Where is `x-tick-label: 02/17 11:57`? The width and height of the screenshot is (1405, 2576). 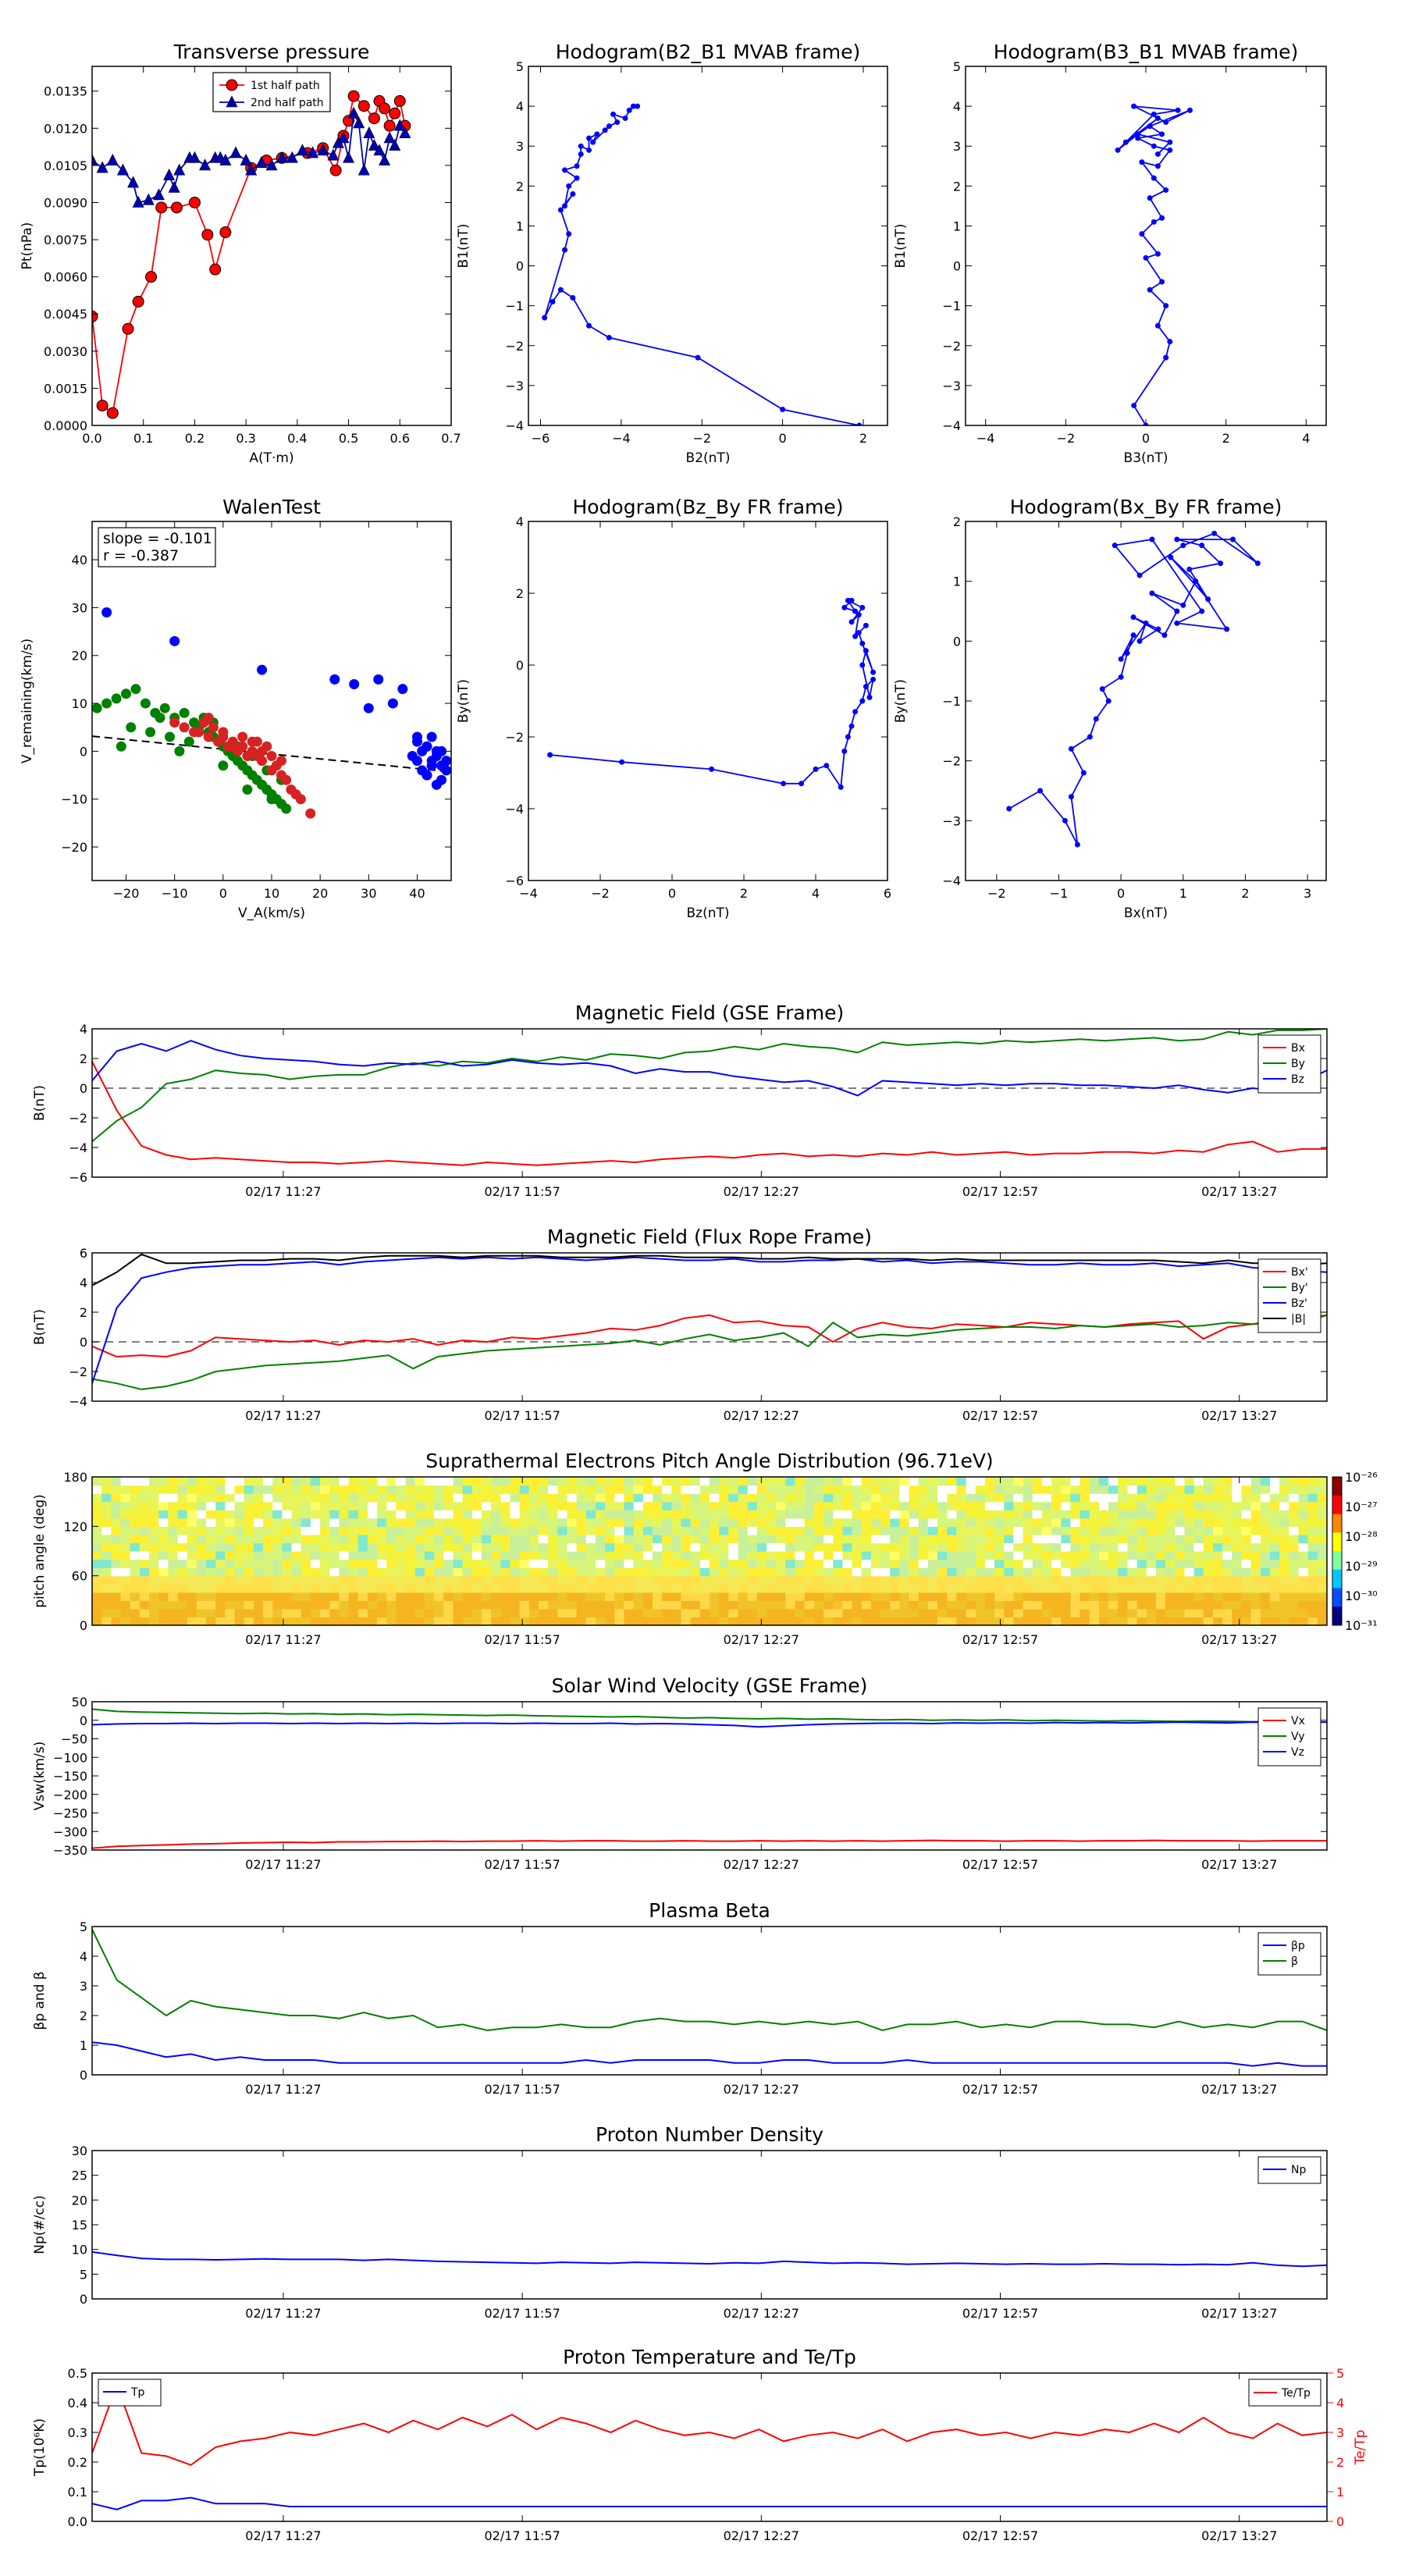
x-tick-label: 02/17 11:57 is located at coordinates (522, 1639).